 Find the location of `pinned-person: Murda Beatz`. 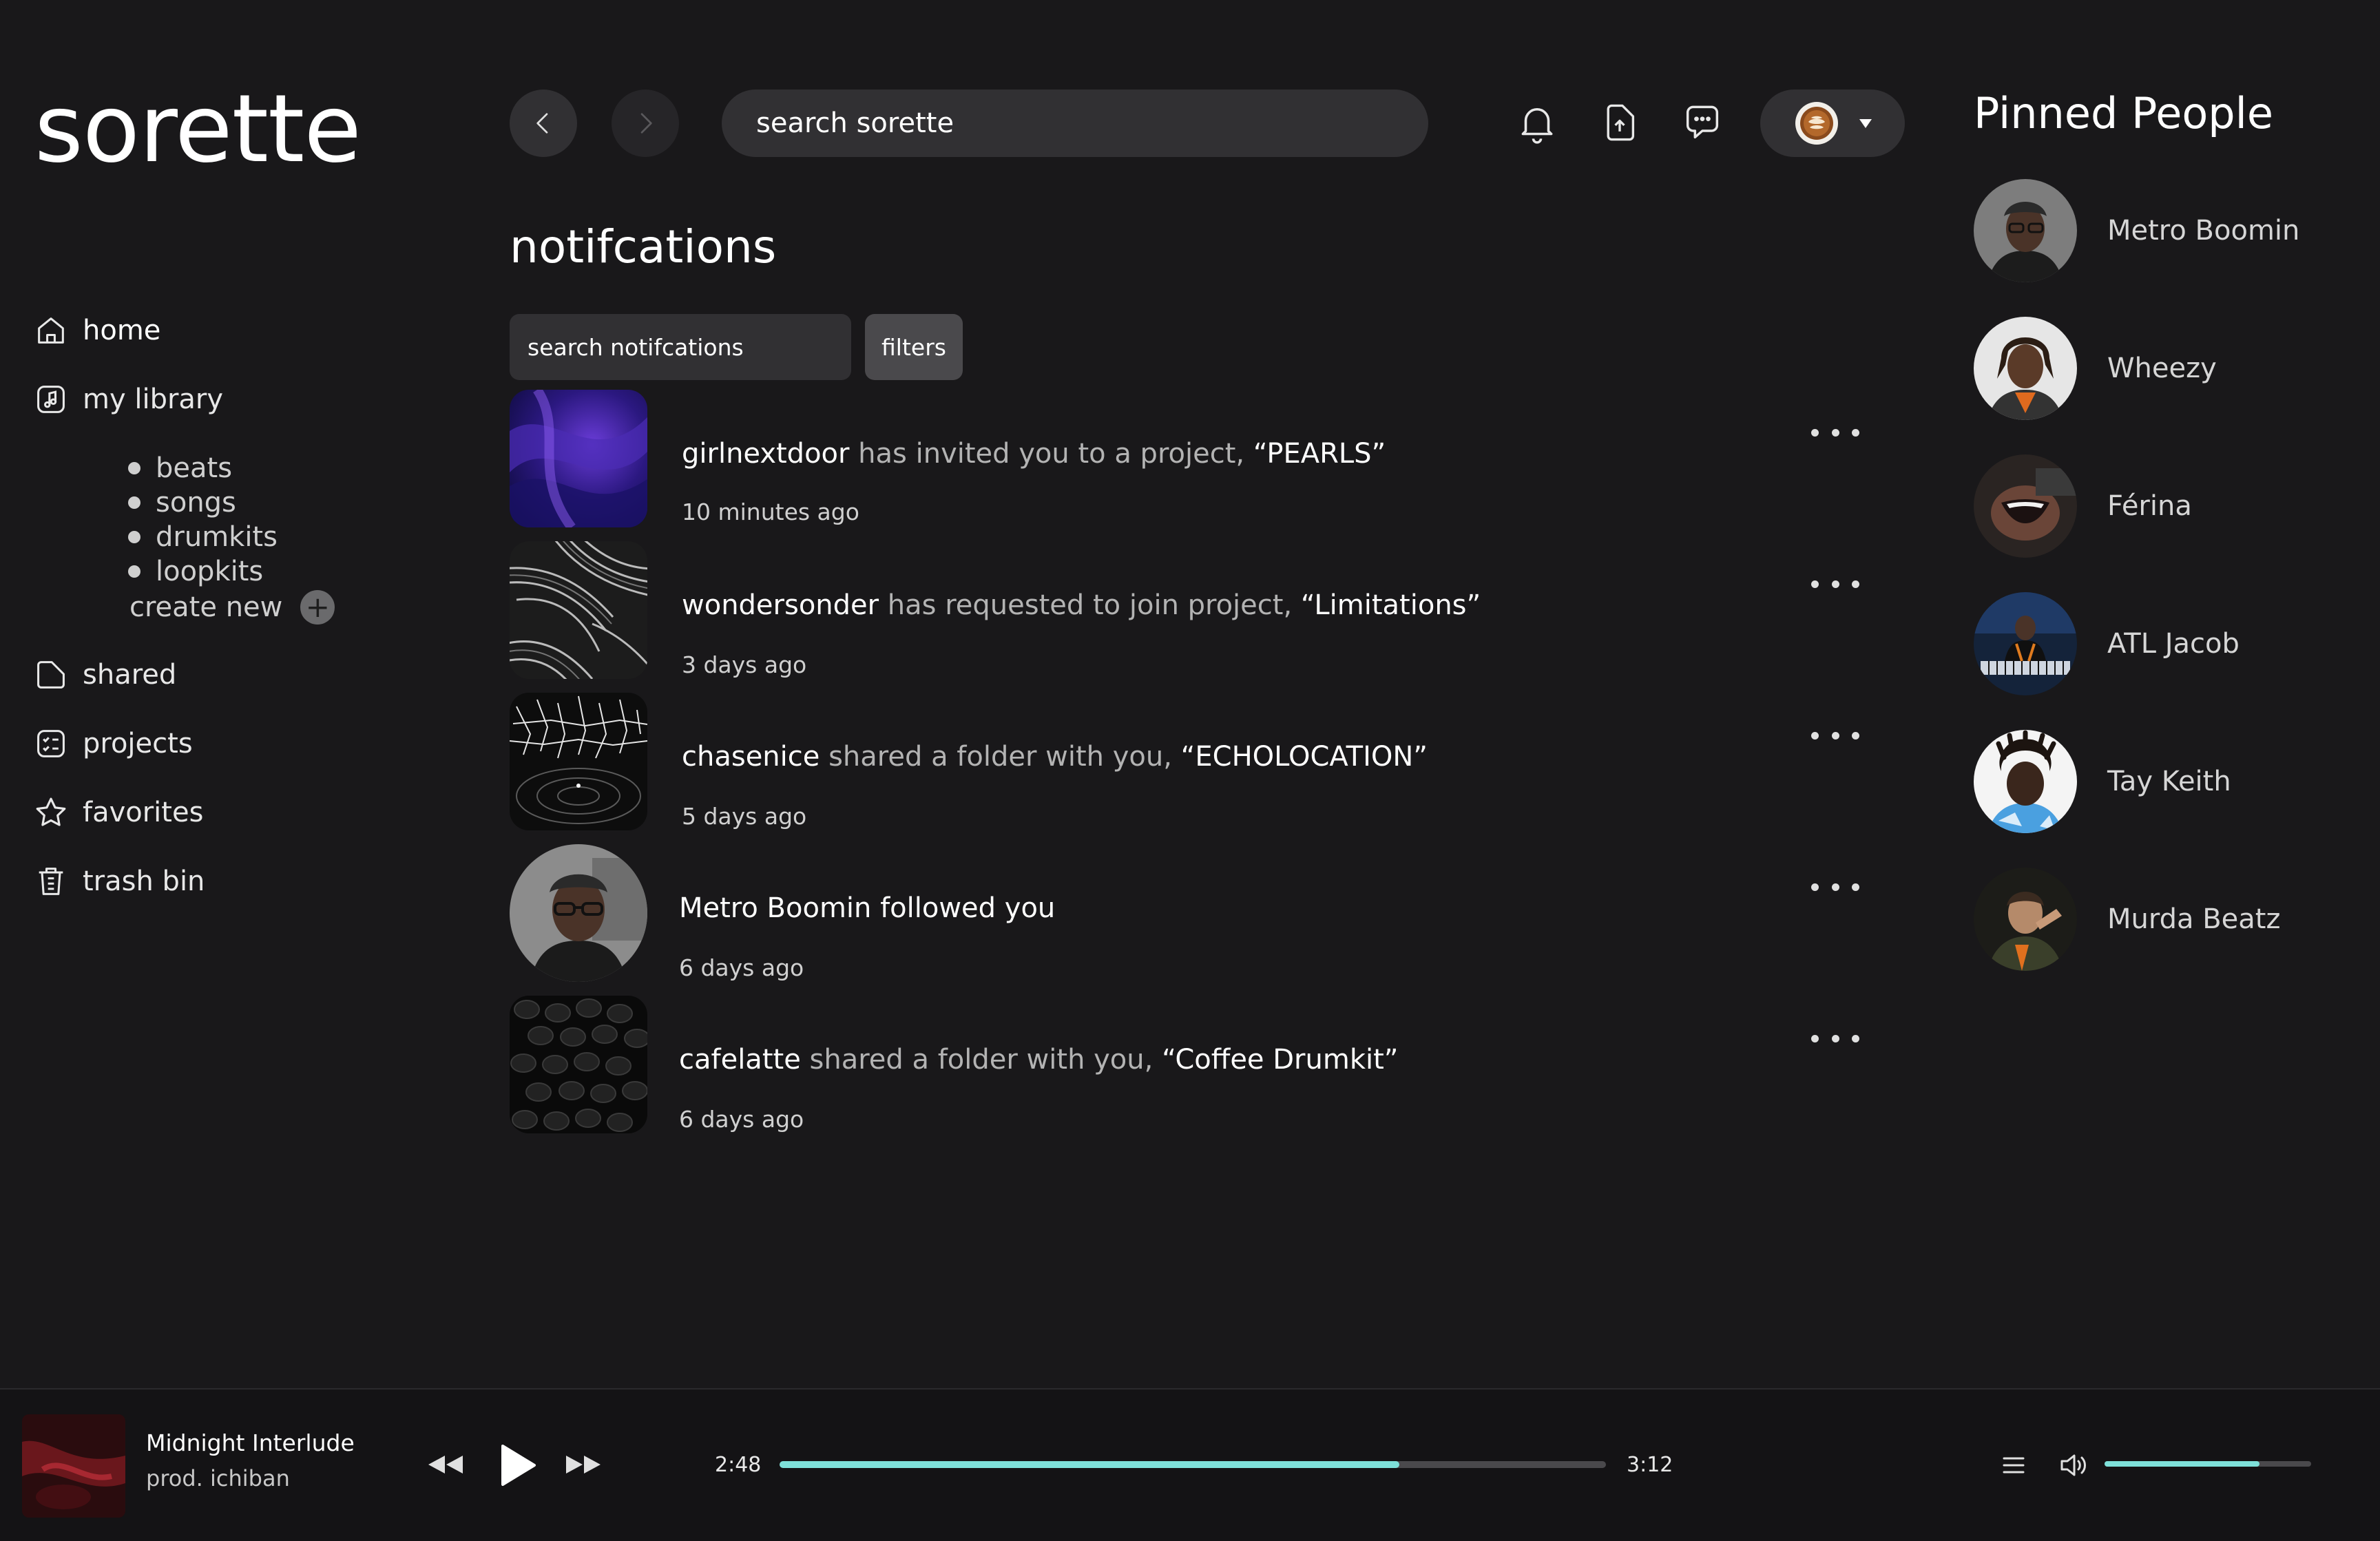

pinned-person: Murda Beatz is located at coordinates (2153, 920).